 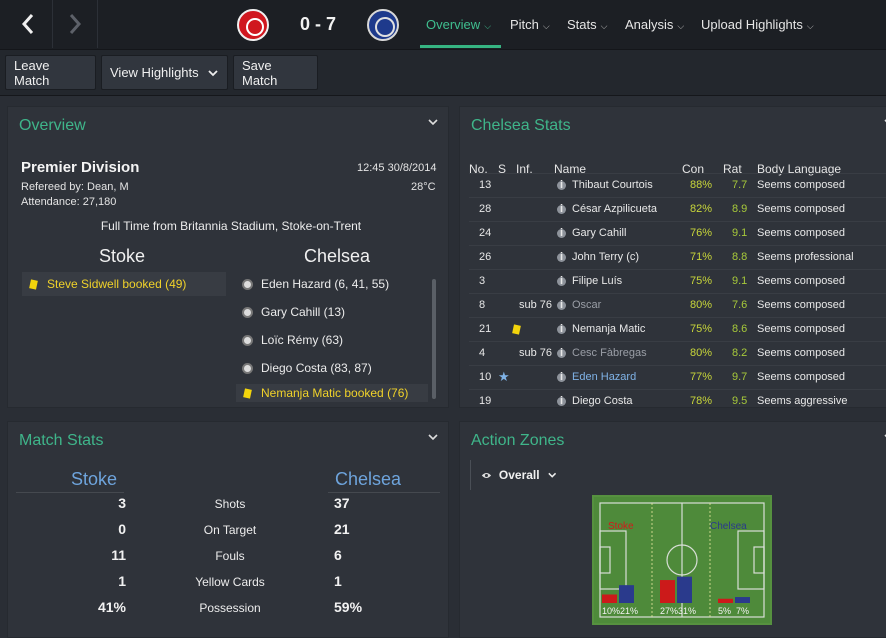 I want to click on view-highlights-dropdown: View Highlights, so click(x=164, y=72).